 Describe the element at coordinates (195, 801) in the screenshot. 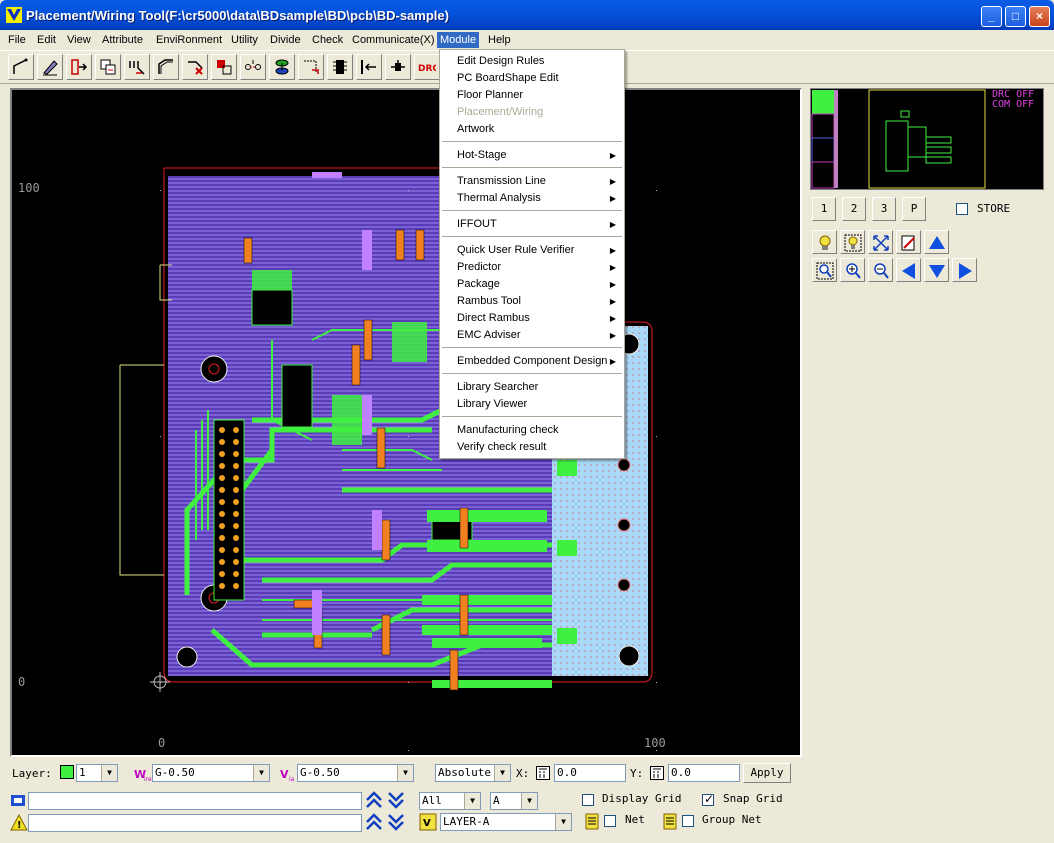

I see `message-field` at that location.